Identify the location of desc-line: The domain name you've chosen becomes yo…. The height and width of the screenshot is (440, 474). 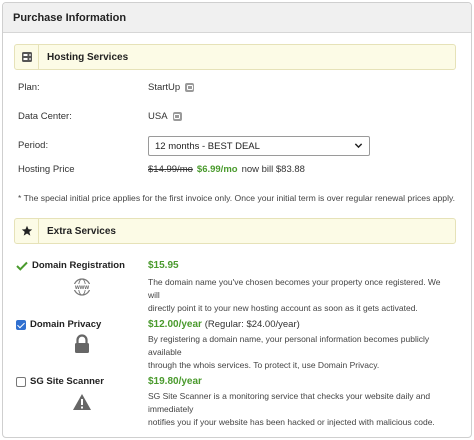
(294, 288).